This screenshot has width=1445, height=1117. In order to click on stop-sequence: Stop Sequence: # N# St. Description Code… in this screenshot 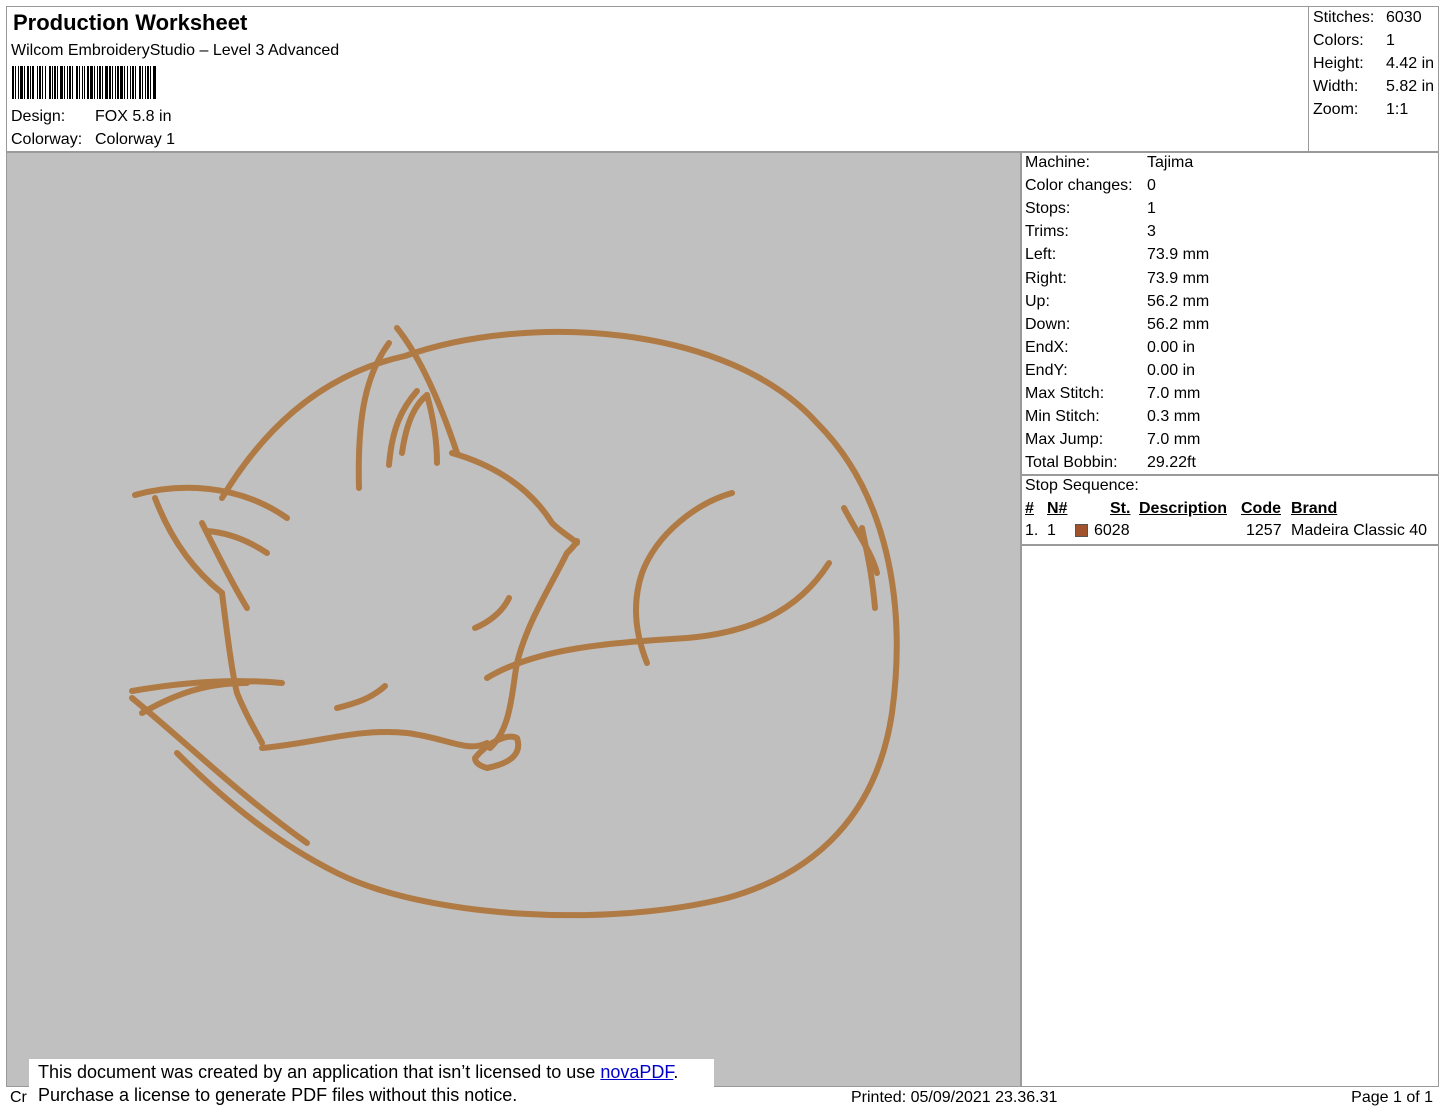, I will do `click(1230, 510)`.